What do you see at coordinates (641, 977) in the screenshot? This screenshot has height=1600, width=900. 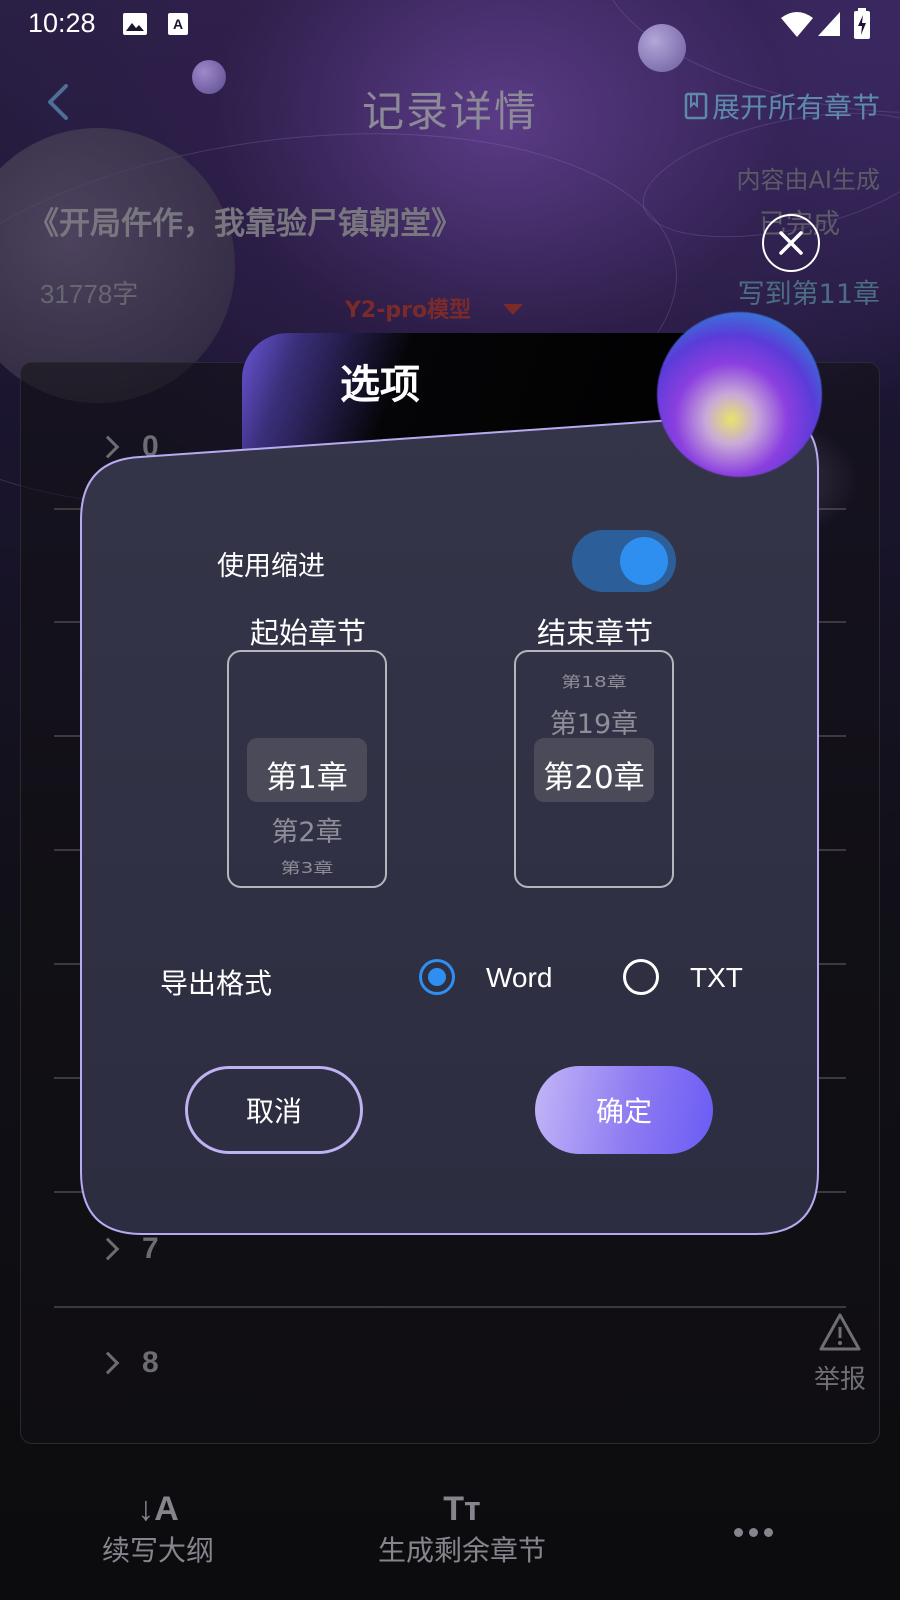 I see `format-txt-radio` at bounding box center [641, 977].